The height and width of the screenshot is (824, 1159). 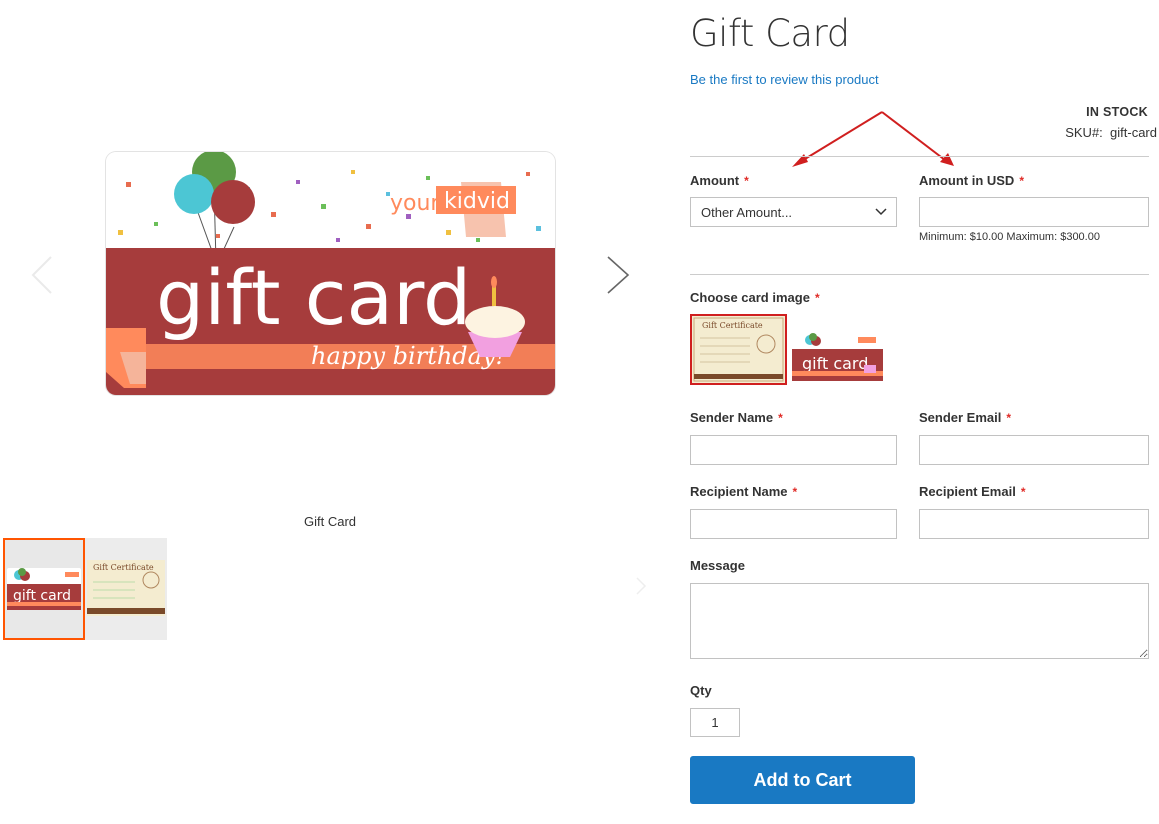 What do you see at coordinates (972, 491) in the screenshot?
I see `recipient-email-label: Recipient Email *` at bounding box center [972, 491].